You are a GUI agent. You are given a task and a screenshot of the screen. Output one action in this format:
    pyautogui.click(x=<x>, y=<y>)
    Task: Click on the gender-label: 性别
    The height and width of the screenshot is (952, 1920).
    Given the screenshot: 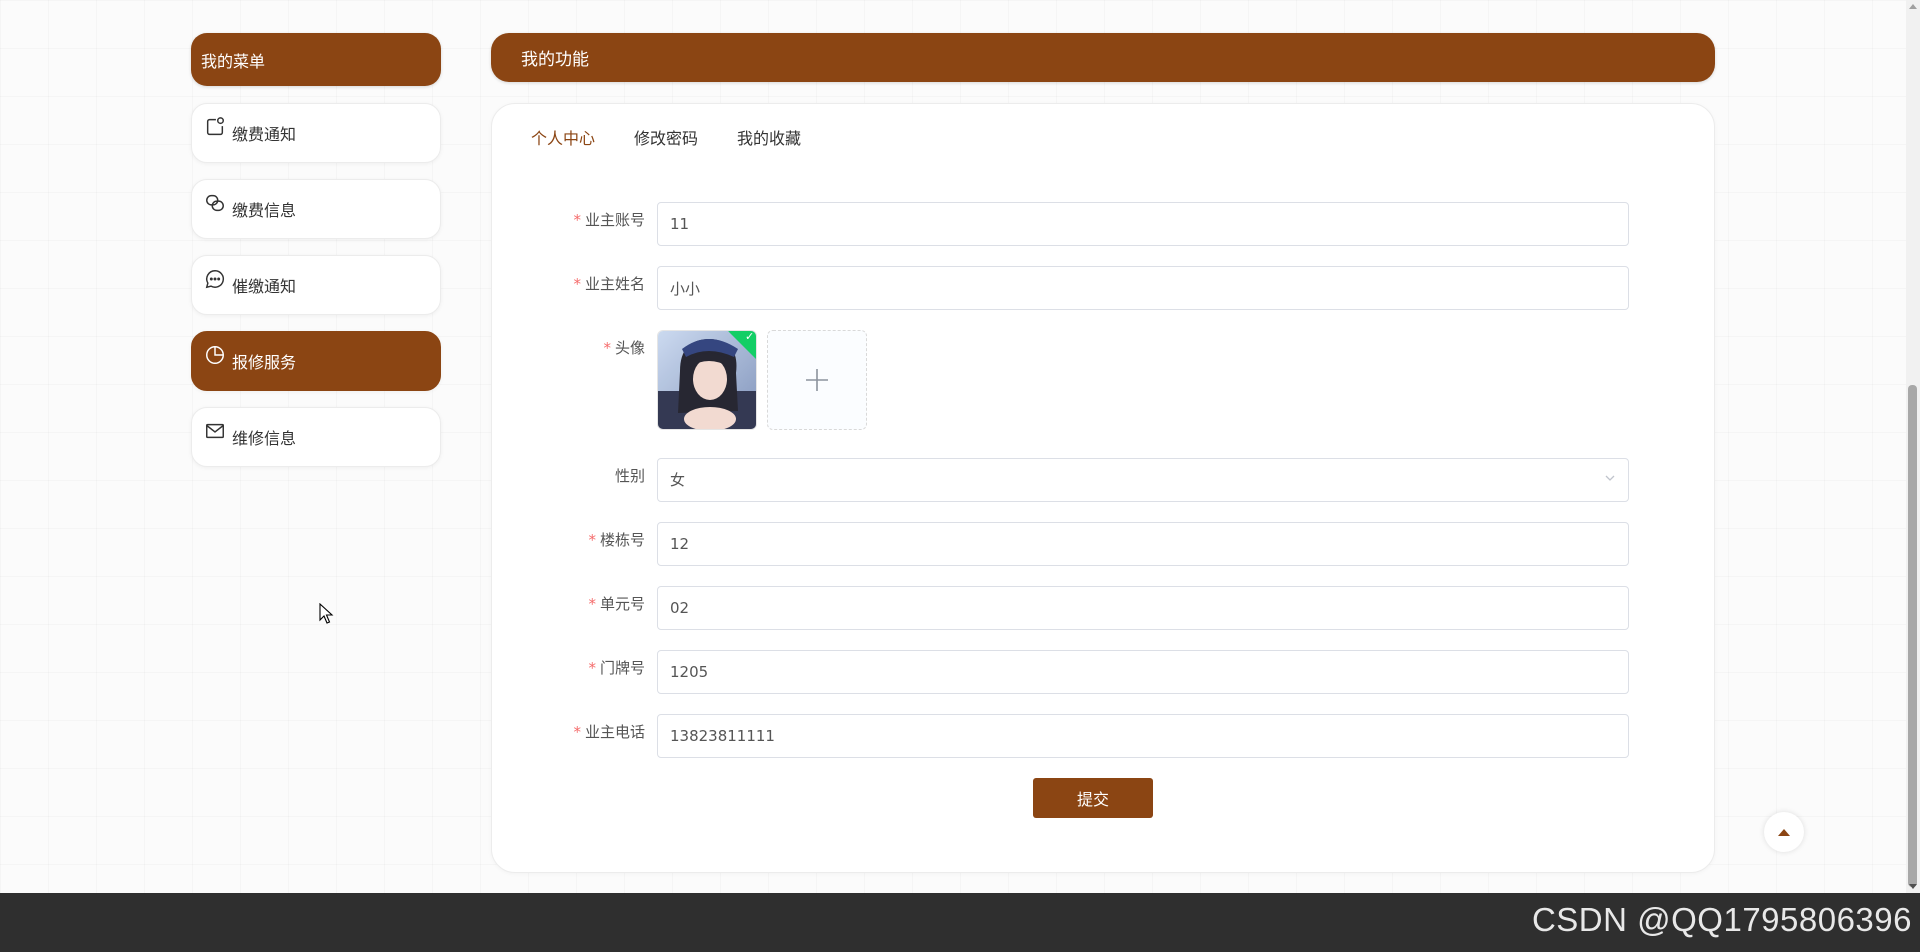 What is the action you would take?
    pyautogui.click(x=629, y=476)
    